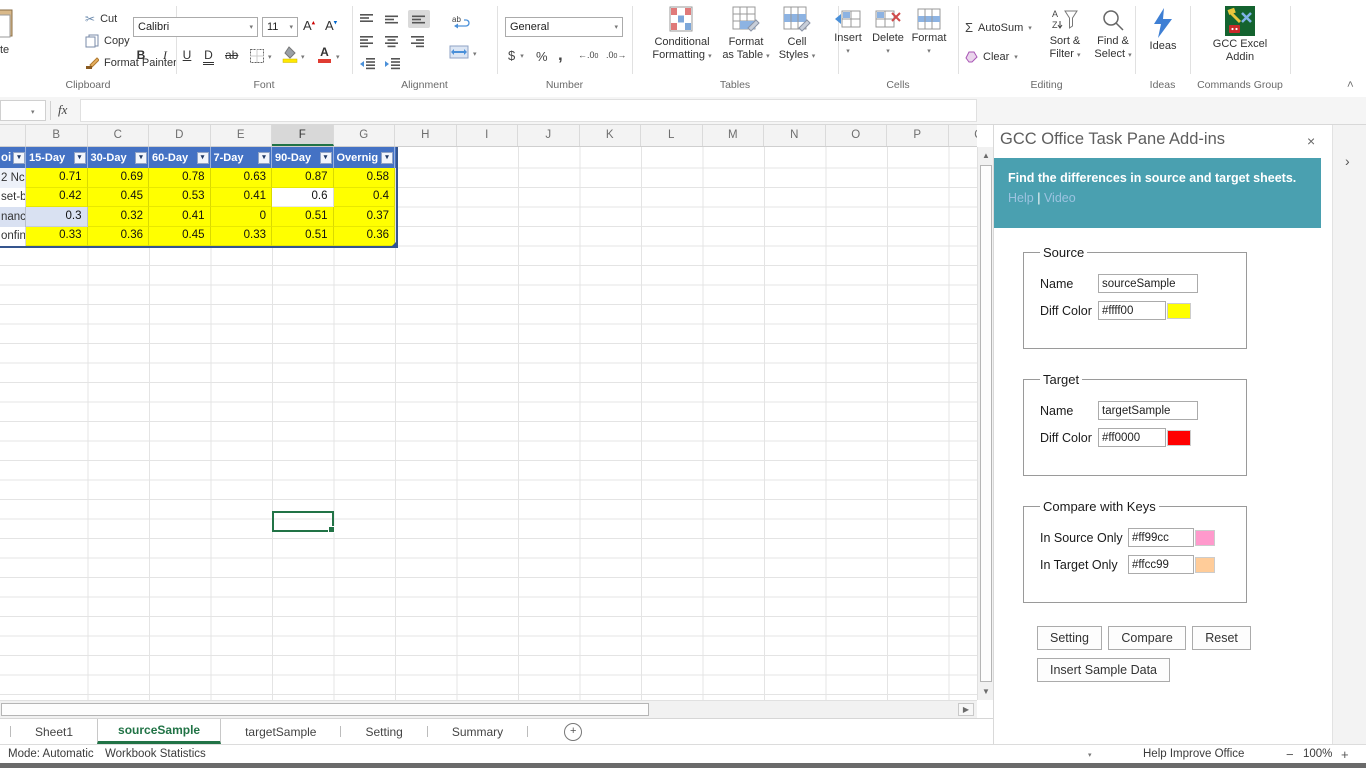 Image resolution: width=1366 pixels, height=768 pixels. What do you see at coordinates (986, 423) in the screenshot?
I see `vertical-scrollbar-thumb` at bounding box center [986, 423].